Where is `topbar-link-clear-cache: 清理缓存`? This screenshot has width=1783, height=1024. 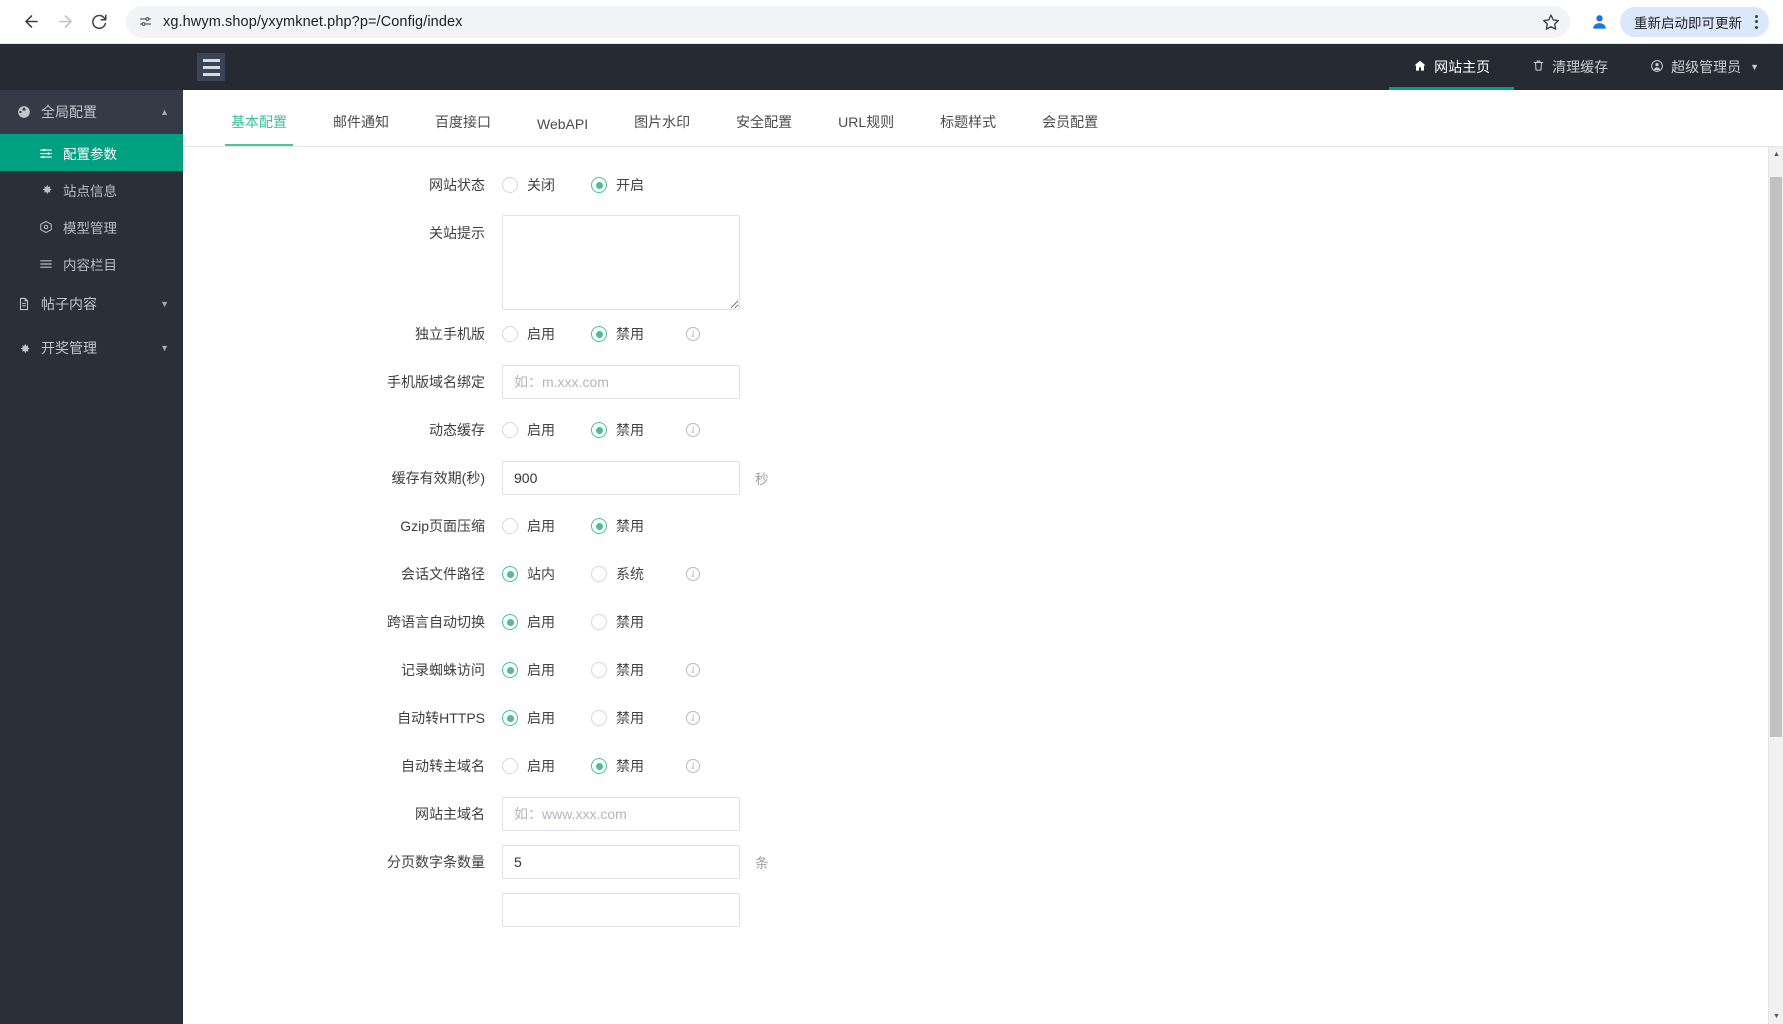 topbar-link-clear-cache: 清理缓存 is located at coordinates (1570, 67).